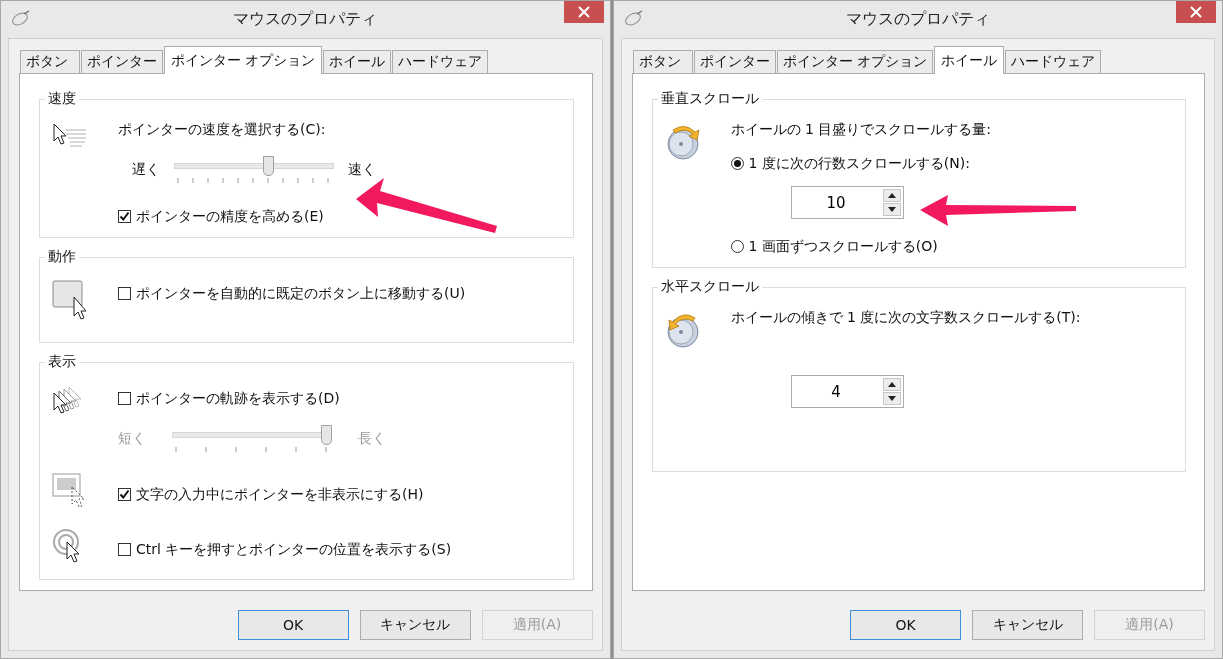  I want to click on setting-label: ホイールの傾きで 1 度に次の文字数スクロールする(T):, so click(905, 317).